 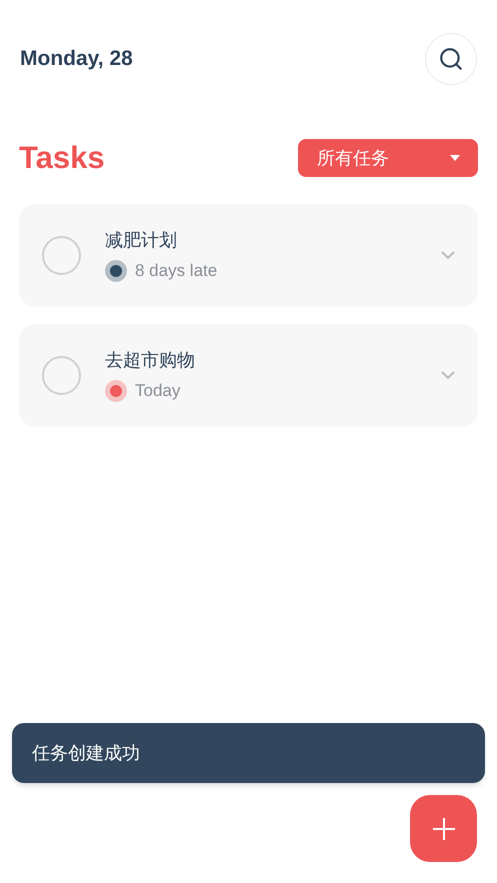 What do you see at coordinates (455, 158) in the screenshot?
I see `caret-icon` at bounding box center [455, 158].